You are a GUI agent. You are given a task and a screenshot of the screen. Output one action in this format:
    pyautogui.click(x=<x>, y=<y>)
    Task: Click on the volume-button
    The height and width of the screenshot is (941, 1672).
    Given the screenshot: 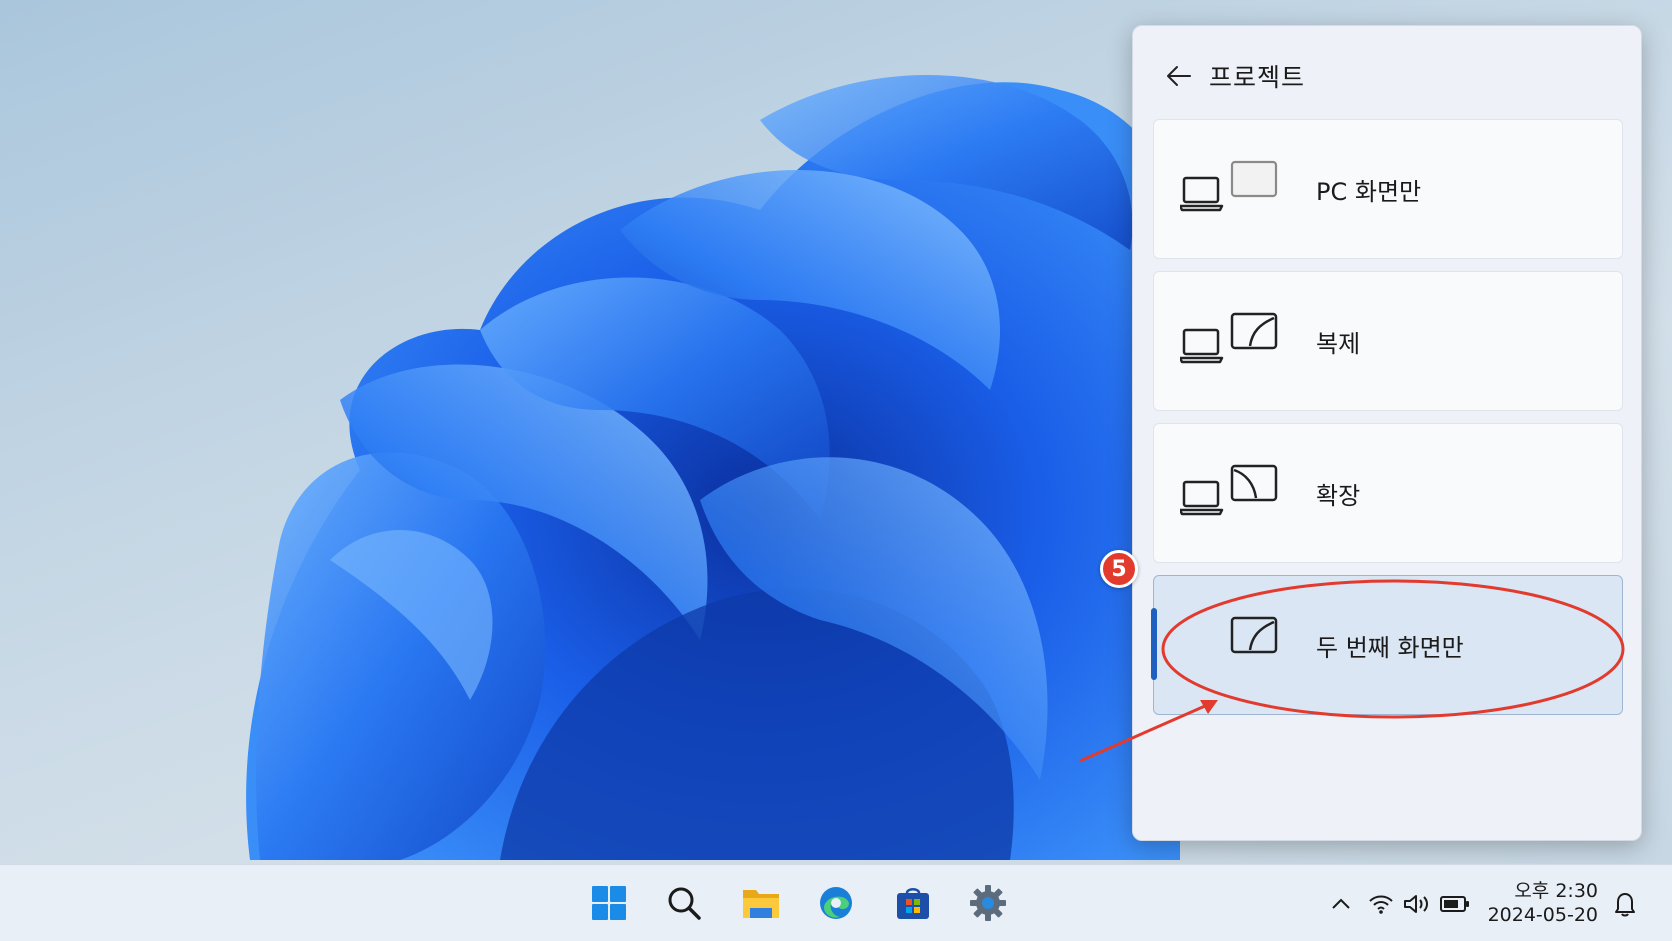 What is the action you would take?
    pyautogui.click(x=1417, y=904)
    